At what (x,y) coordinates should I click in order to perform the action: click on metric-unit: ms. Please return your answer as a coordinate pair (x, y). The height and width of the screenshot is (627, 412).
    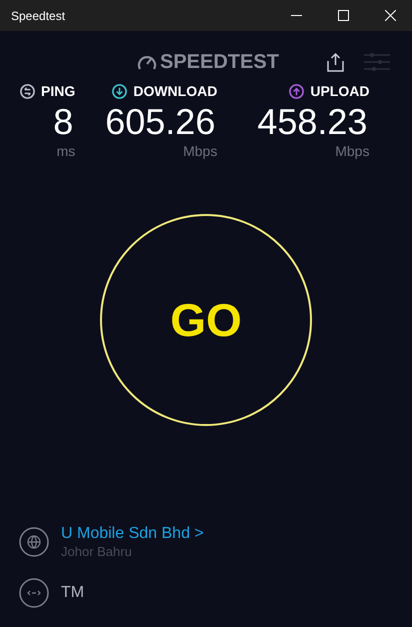
    Looking at the image, I should click on (66, 151).